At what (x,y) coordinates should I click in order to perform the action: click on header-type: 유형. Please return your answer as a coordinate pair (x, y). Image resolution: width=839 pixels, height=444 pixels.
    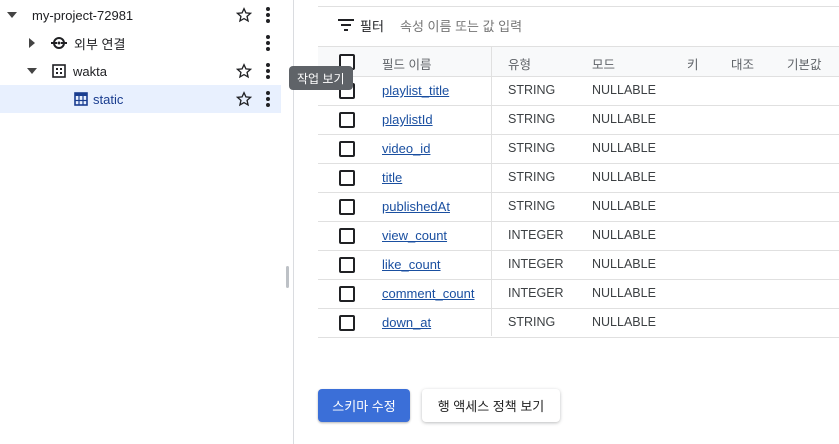
    Looking at the image, I should click on (520, 65).